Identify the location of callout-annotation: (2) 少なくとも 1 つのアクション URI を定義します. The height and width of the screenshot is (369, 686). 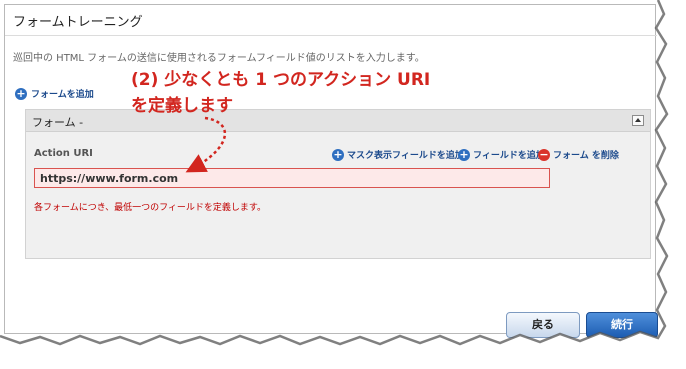
(280, 93).